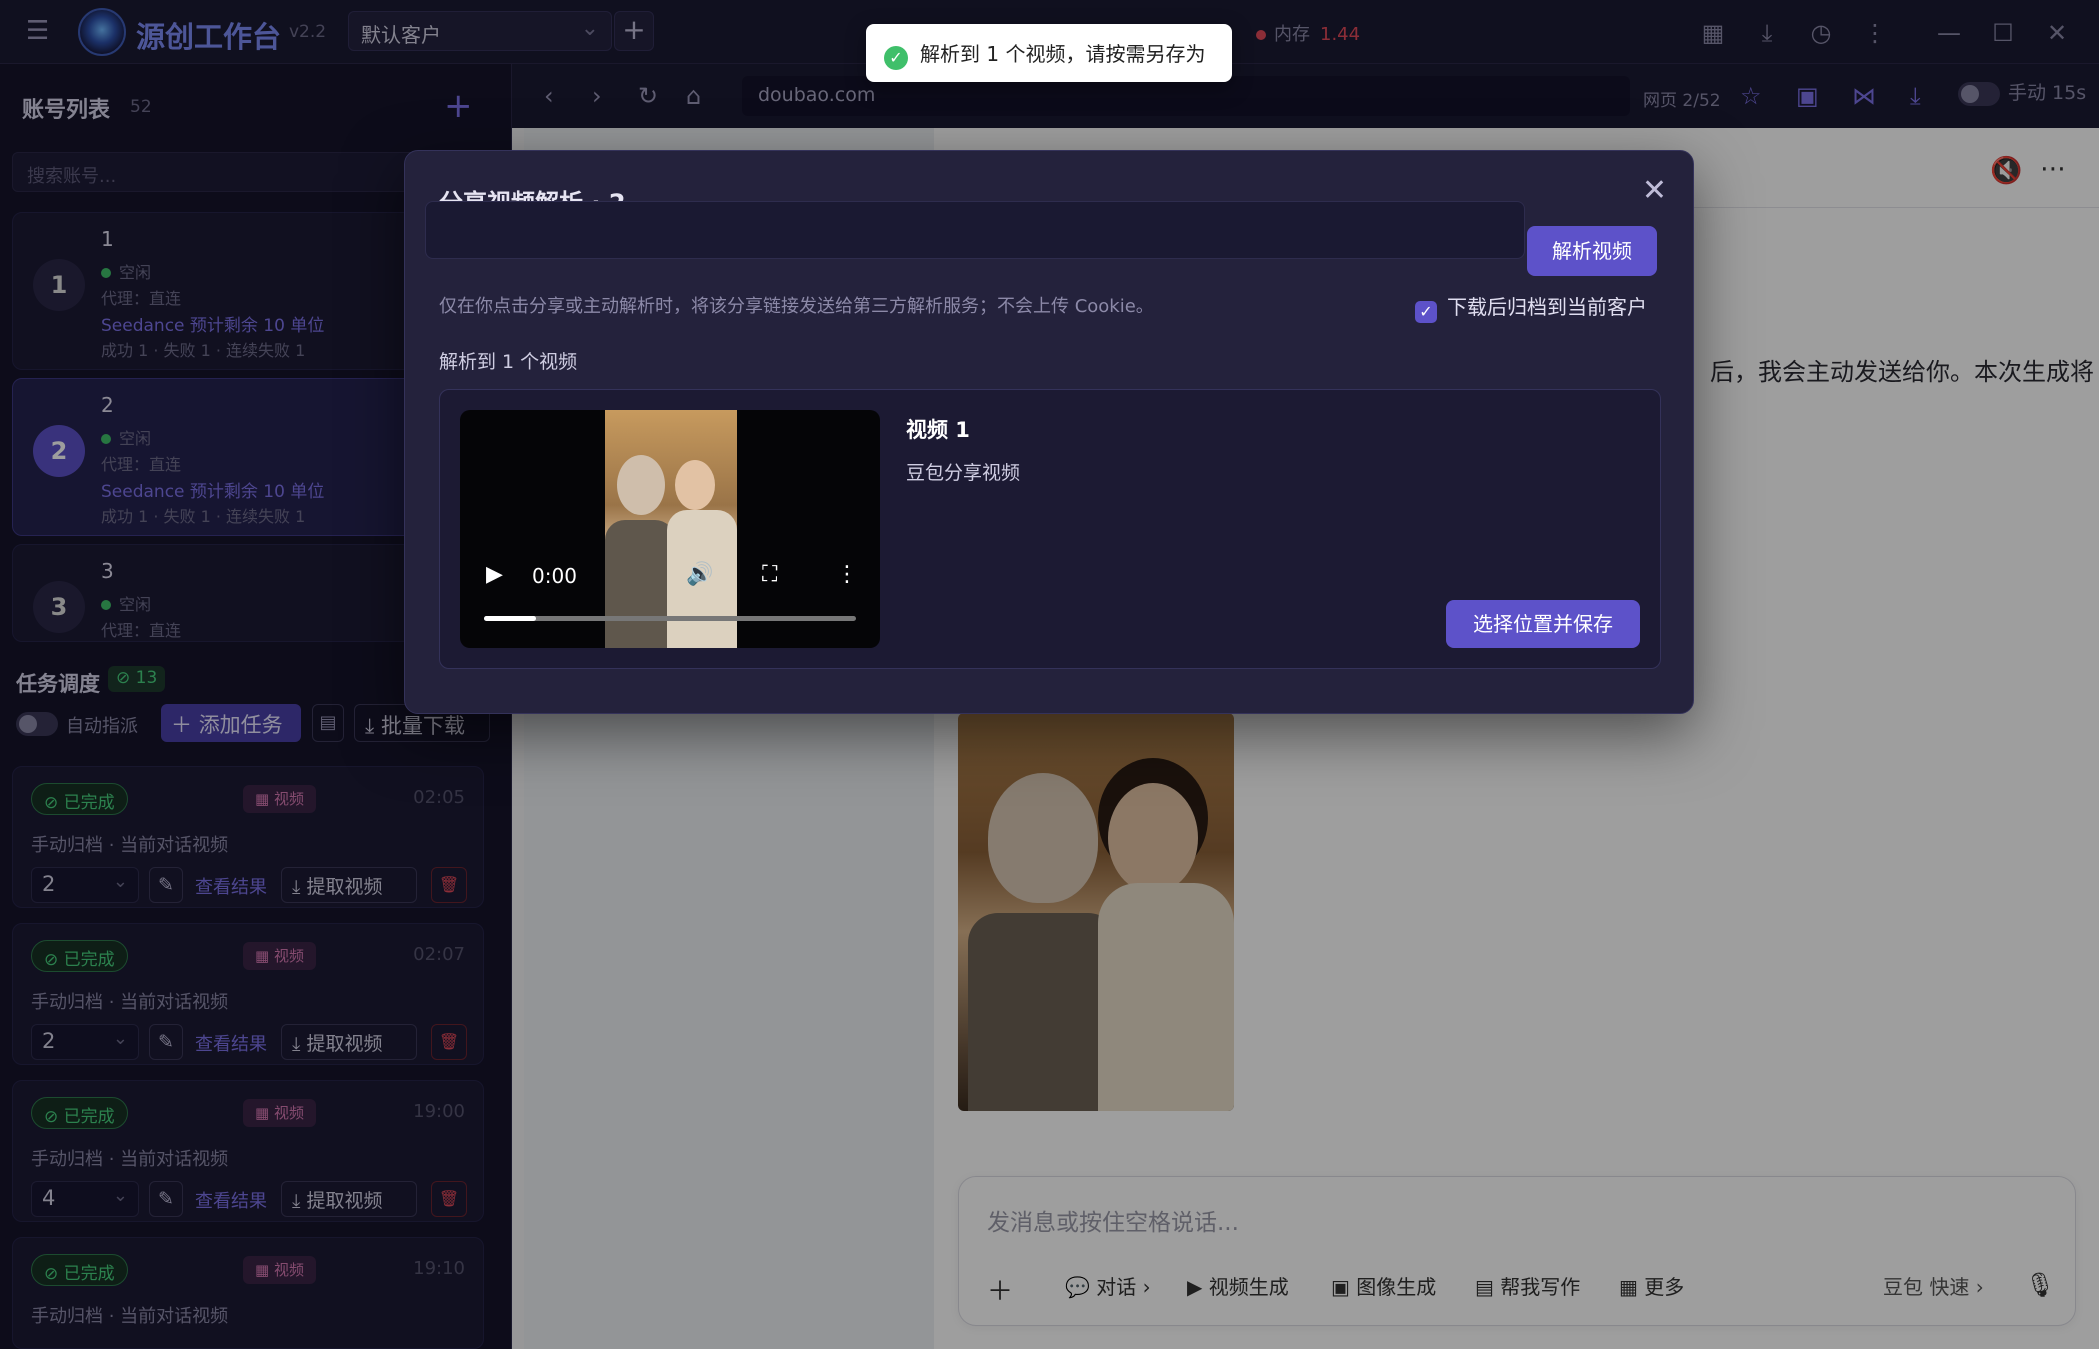  I want to click on video-result-card: ▶ 0:00 🔊 ⛶ ⋮ 视频 1 豆包分享视频 选择位置并保存, so click(1050, 529).